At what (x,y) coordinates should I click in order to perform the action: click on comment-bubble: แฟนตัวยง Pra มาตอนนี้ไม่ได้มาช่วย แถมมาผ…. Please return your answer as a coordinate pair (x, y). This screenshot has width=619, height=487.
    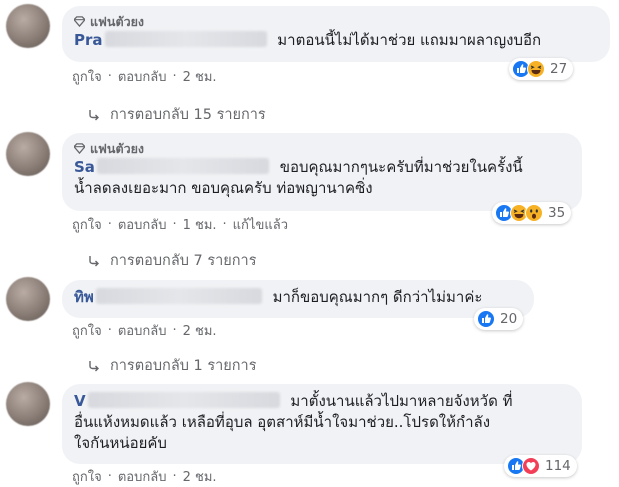
    Looking at the image, I should click on (336, 34).